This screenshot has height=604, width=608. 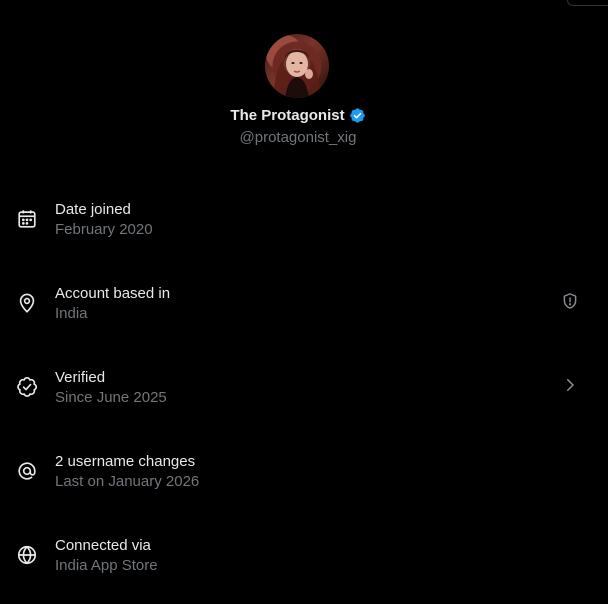 I want to click on calendar-icon, so click(x=27, y=219).